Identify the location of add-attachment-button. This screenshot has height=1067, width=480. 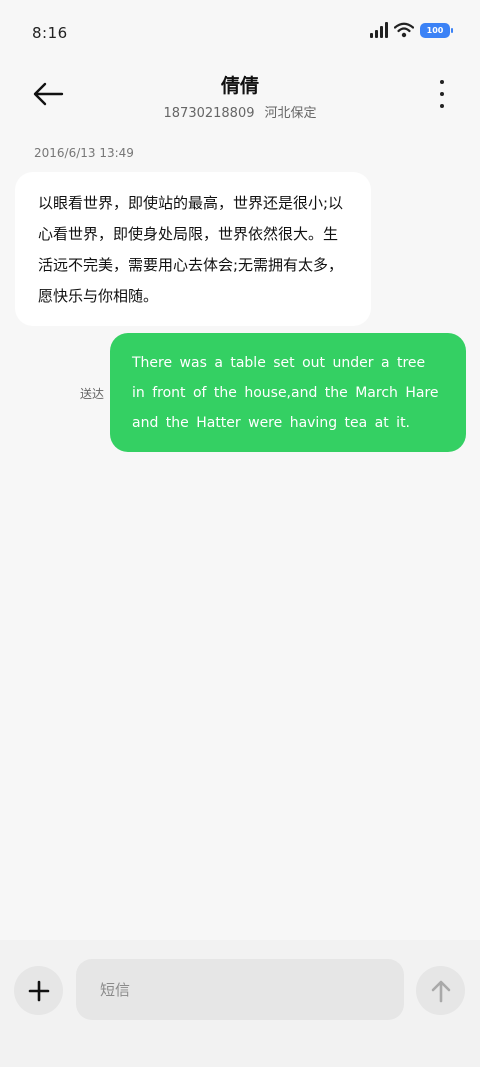
(38, 990).